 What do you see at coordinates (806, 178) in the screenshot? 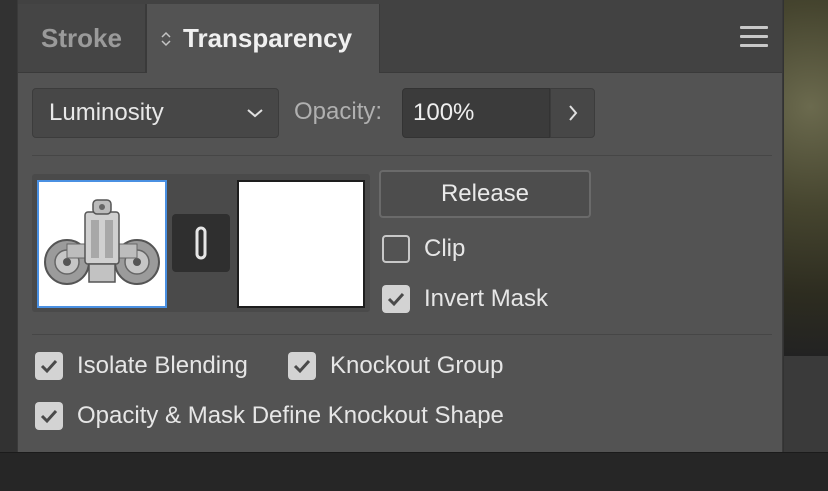
I see `canvas-background` at bounding box center [806, 178].